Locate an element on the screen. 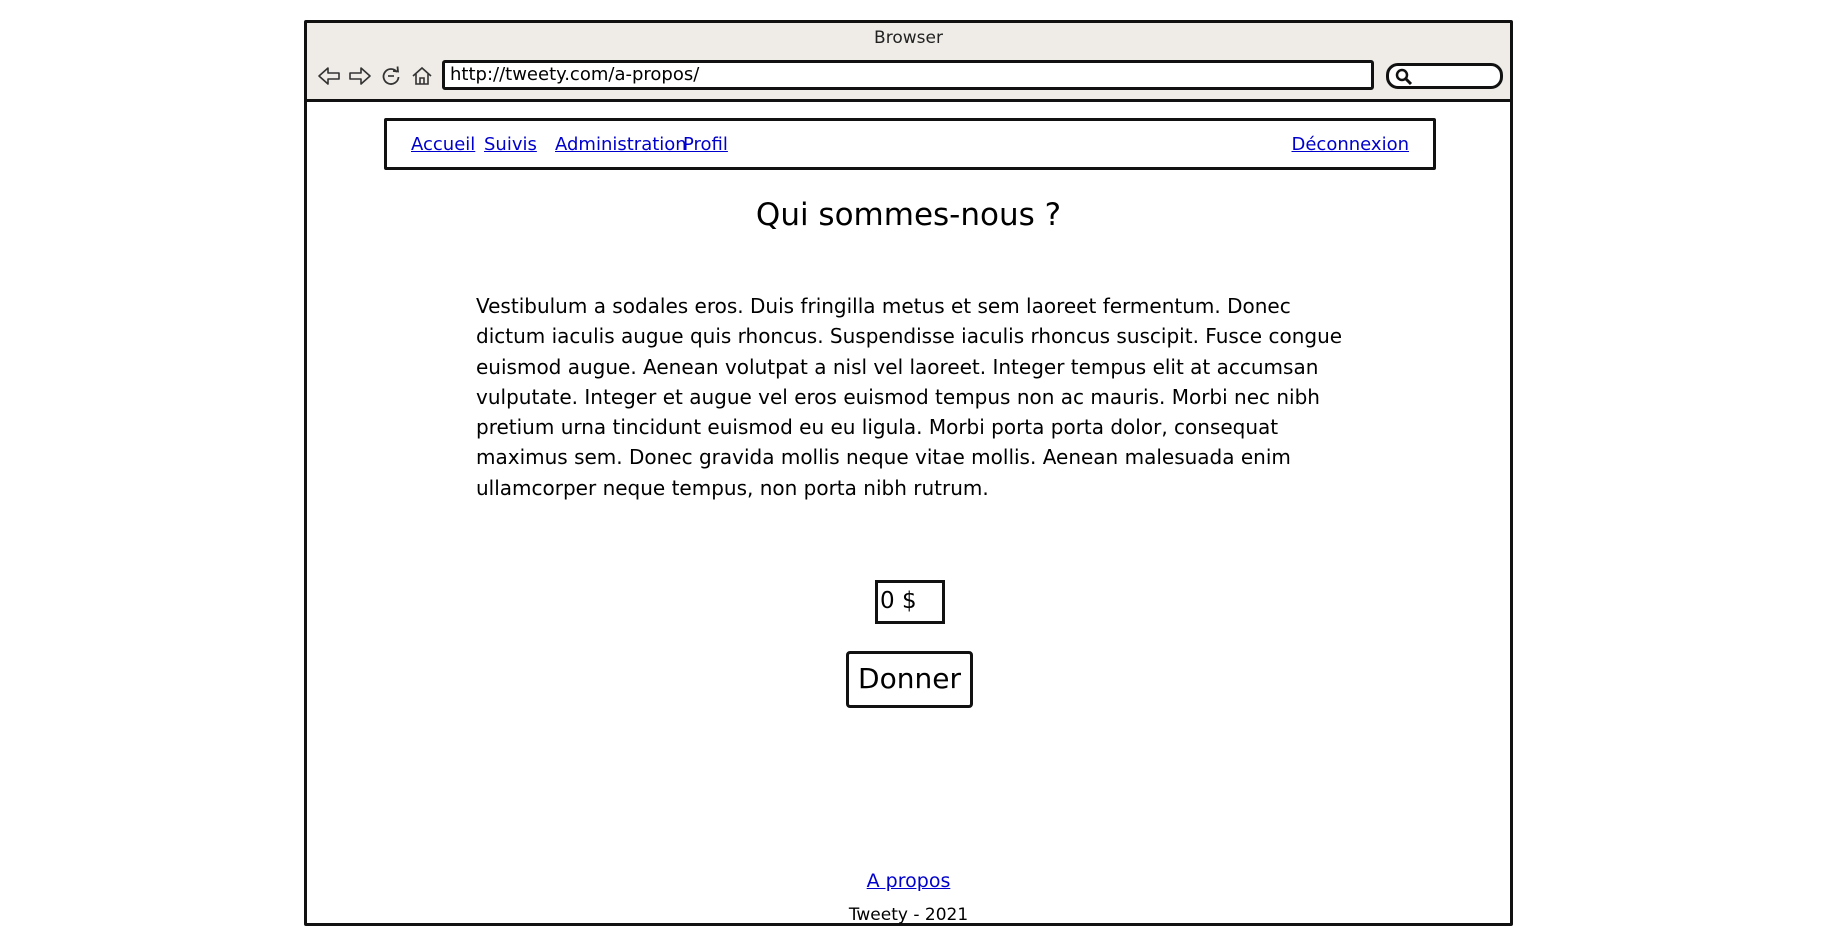  footer-link-container: A propos is located at coordinates (908, 881).